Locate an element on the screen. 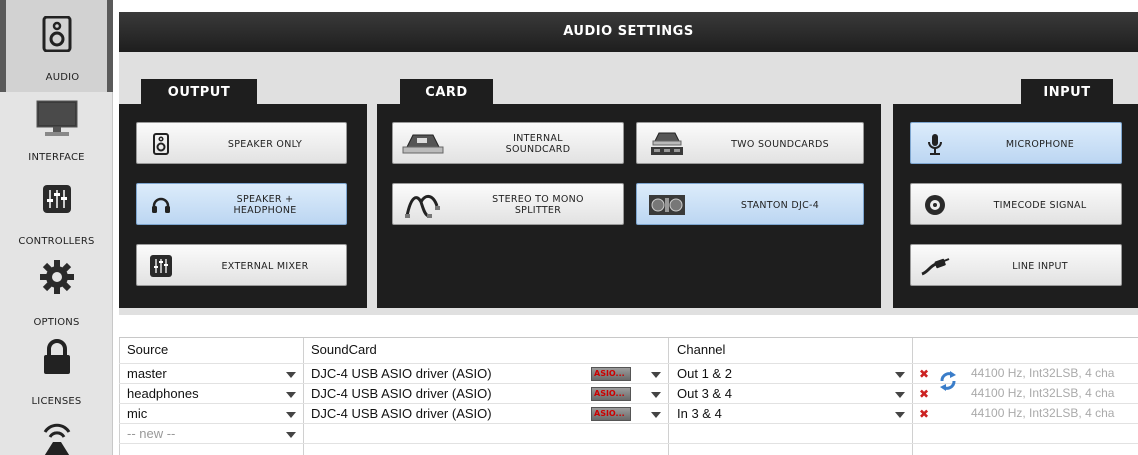 This screenshot has width=1138, height=455. two-soundcards-button: TWO SOUNDCARDS is located at coordinates (750, 143).